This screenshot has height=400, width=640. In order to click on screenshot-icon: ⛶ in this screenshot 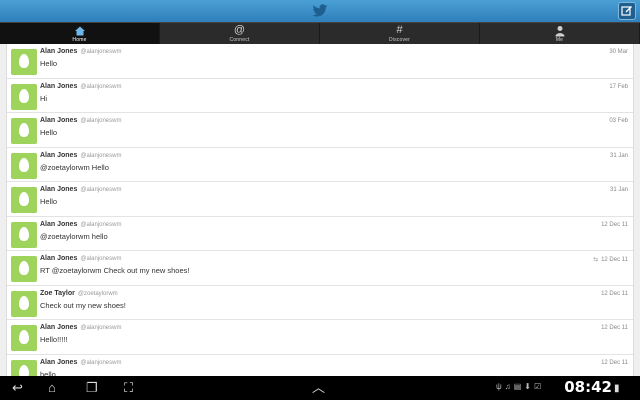, I will do `click(128, 388)`.